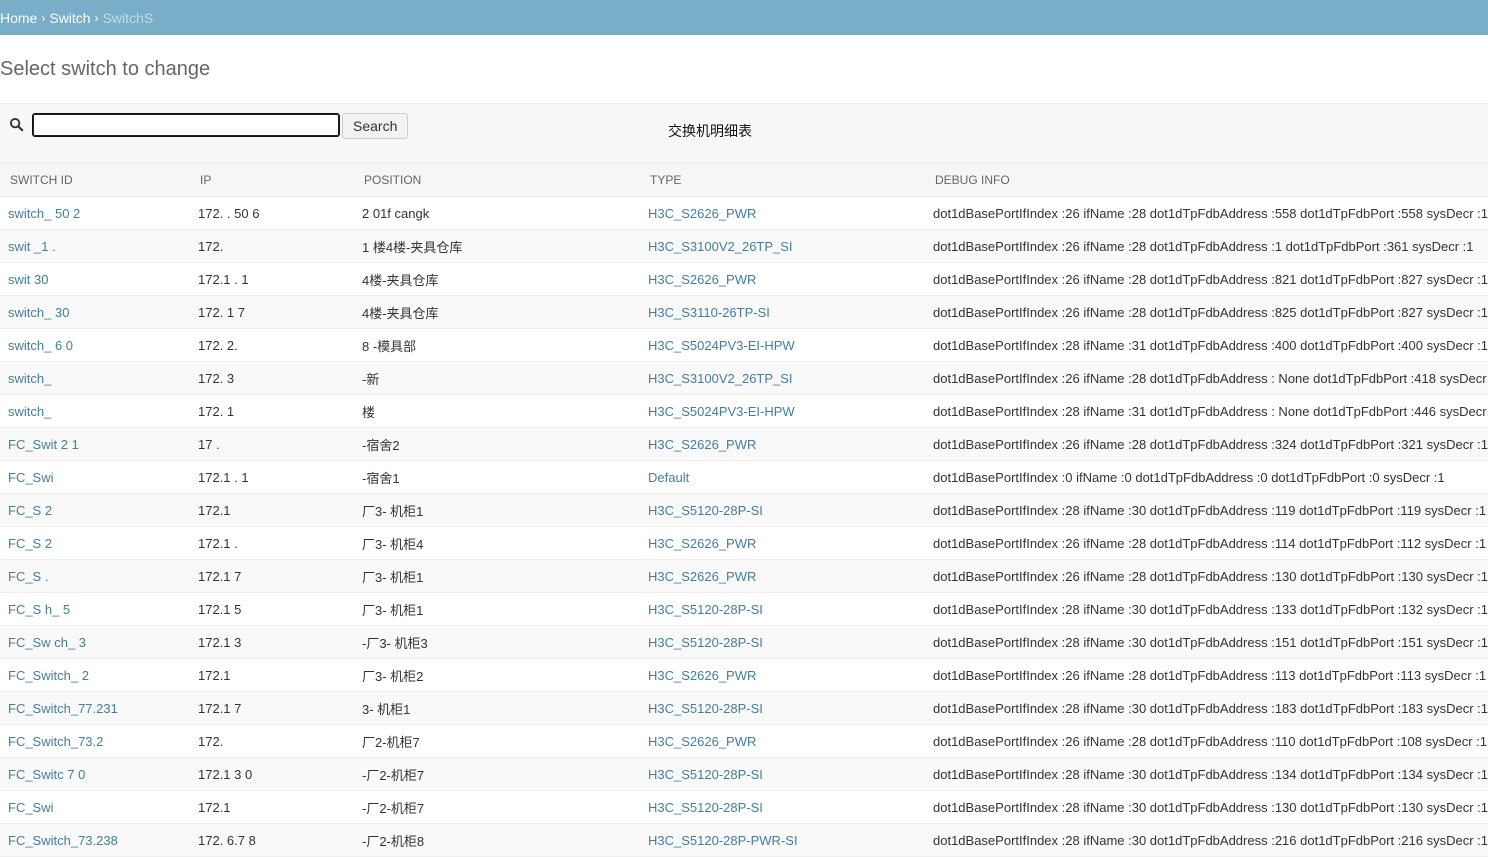 This screenshot has height=857, width=1488. Describe the element at coordinates (272, 642) in the screenshot. I see `ip-cell: 172.1 3` at that location.